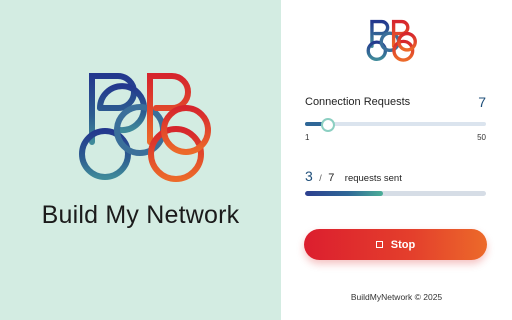 This screenshot has width=512, height=320. What do you see at coordinates (358, 102) in the screenshot?
I see `connection-requests-label: Connection Requests` at bounding box center [358, 102].